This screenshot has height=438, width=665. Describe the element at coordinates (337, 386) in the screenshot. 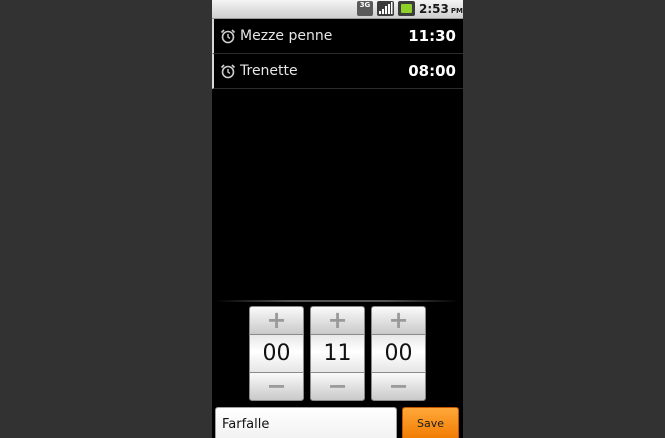

I see `minutes-decrement-button: −` at that location.